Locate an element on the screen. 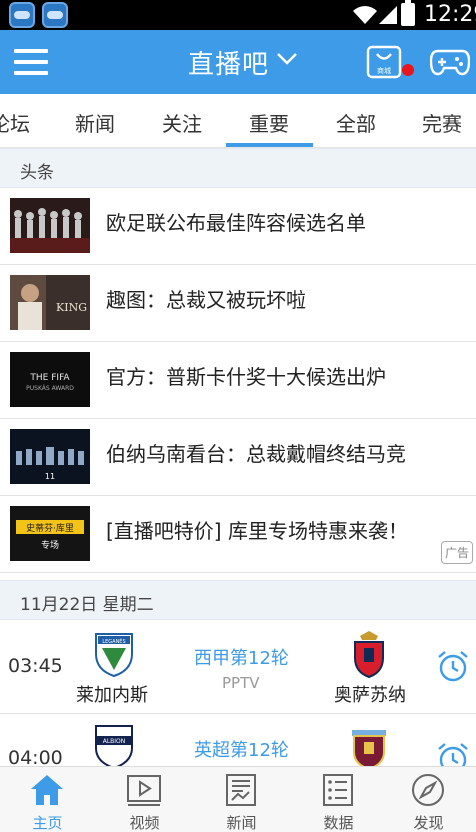 The image size is (476, 832). shop-icon: 商城 is located at coordinates (384, 62).